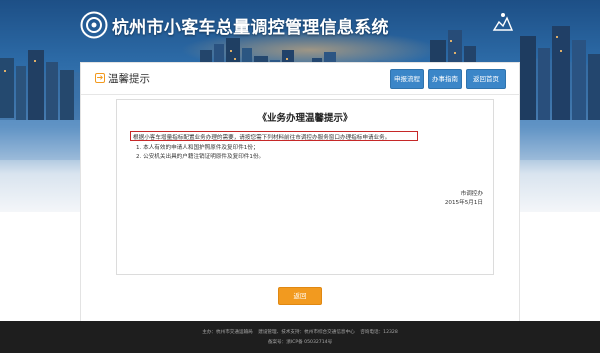  Describe the element at coordinates (445, 79) in the screenshot. I see `service-guide-button: 办事指南` at that location.